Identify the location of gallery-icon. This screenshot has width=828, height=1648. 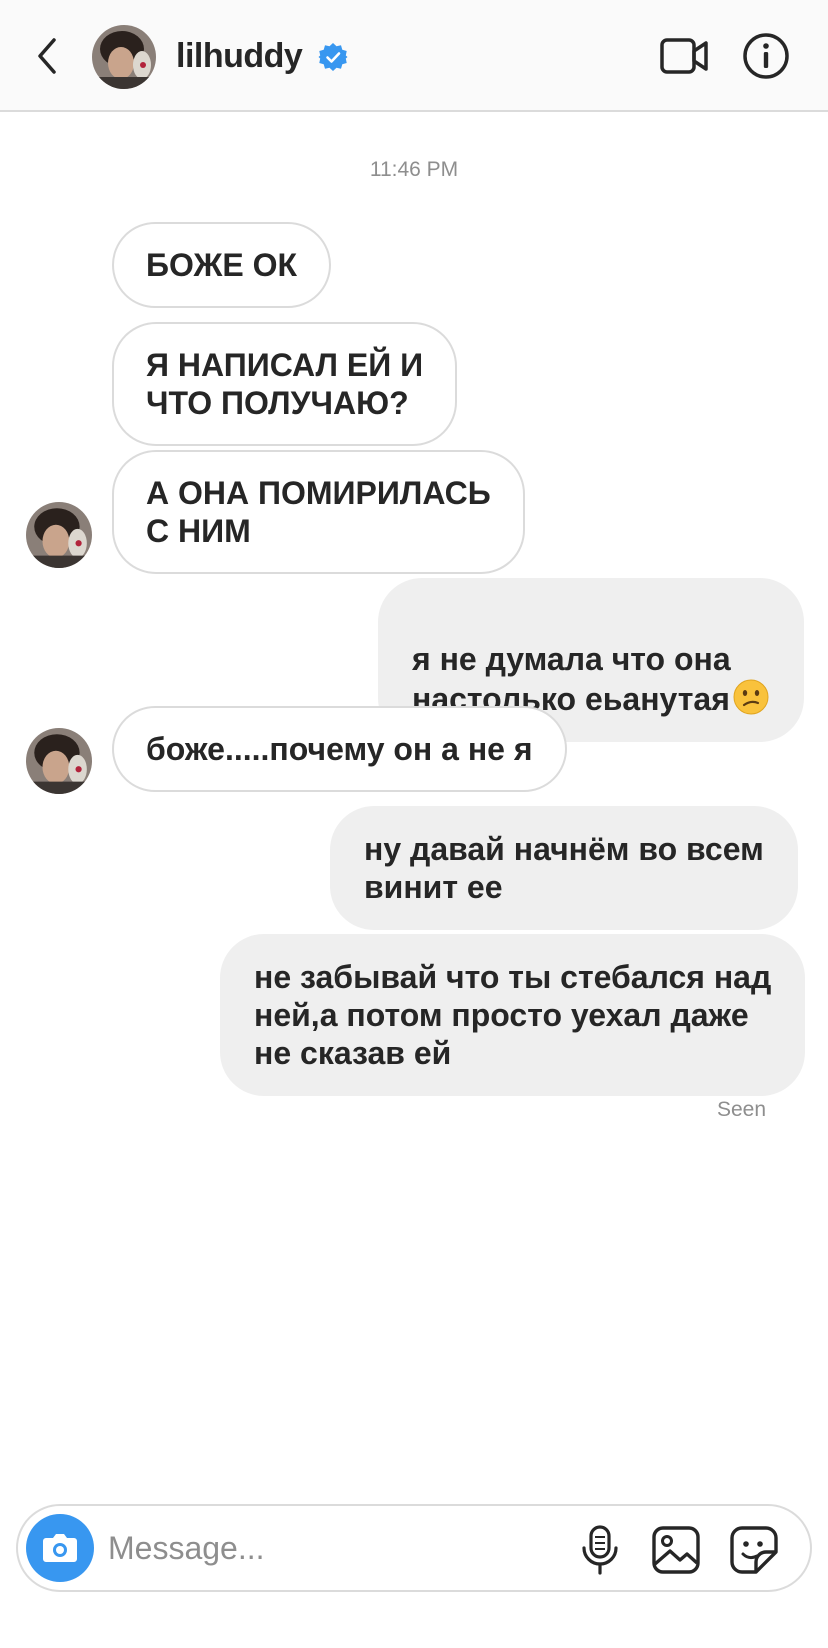
(676, 1550).